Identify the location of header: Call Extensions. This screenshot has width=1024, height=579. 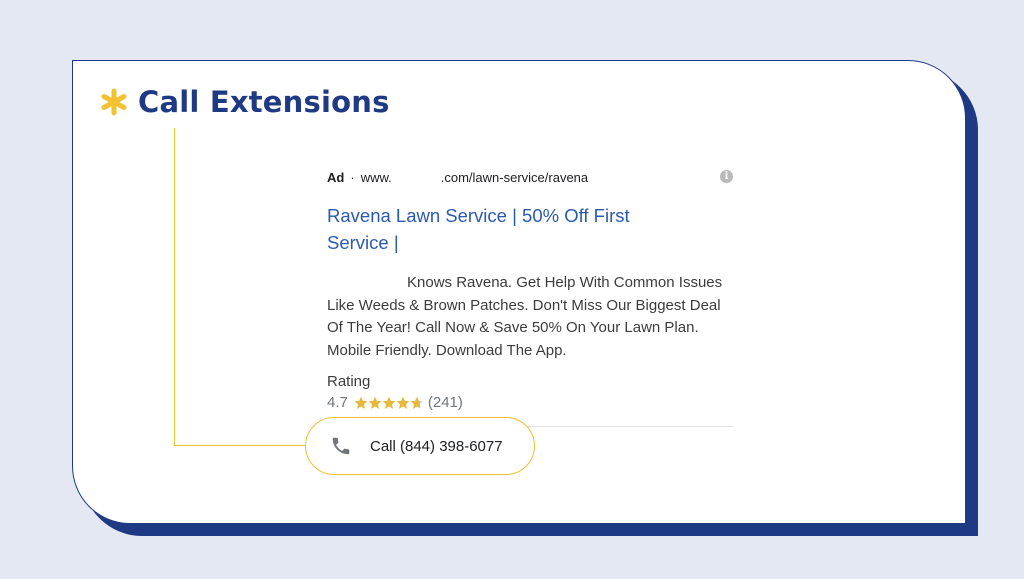
(245, 102).